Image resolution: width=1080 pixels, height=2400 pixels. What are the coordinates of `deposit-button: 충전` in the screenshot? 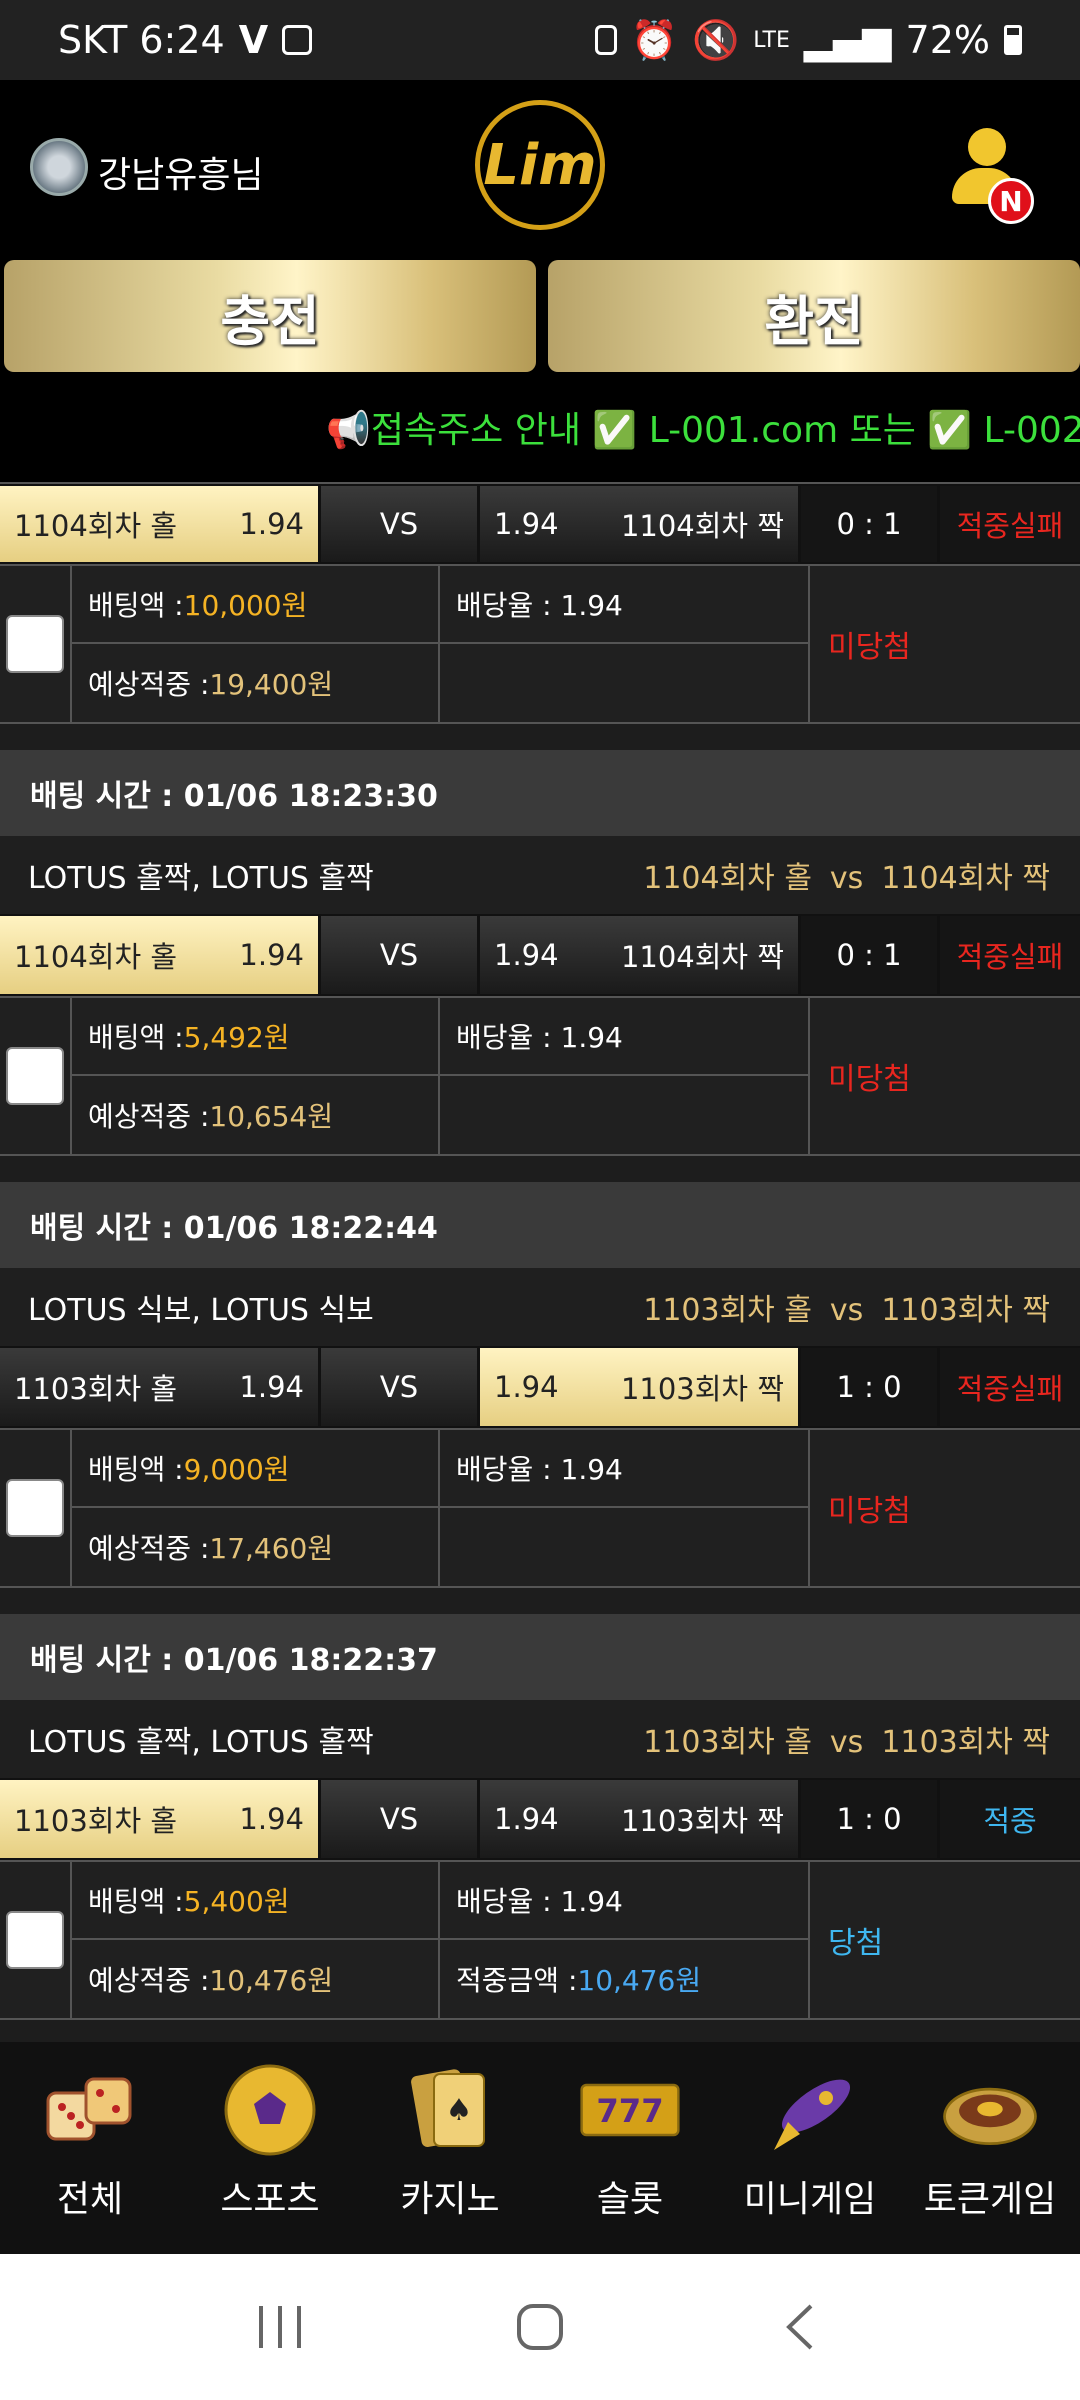 It's located at (270, 316).